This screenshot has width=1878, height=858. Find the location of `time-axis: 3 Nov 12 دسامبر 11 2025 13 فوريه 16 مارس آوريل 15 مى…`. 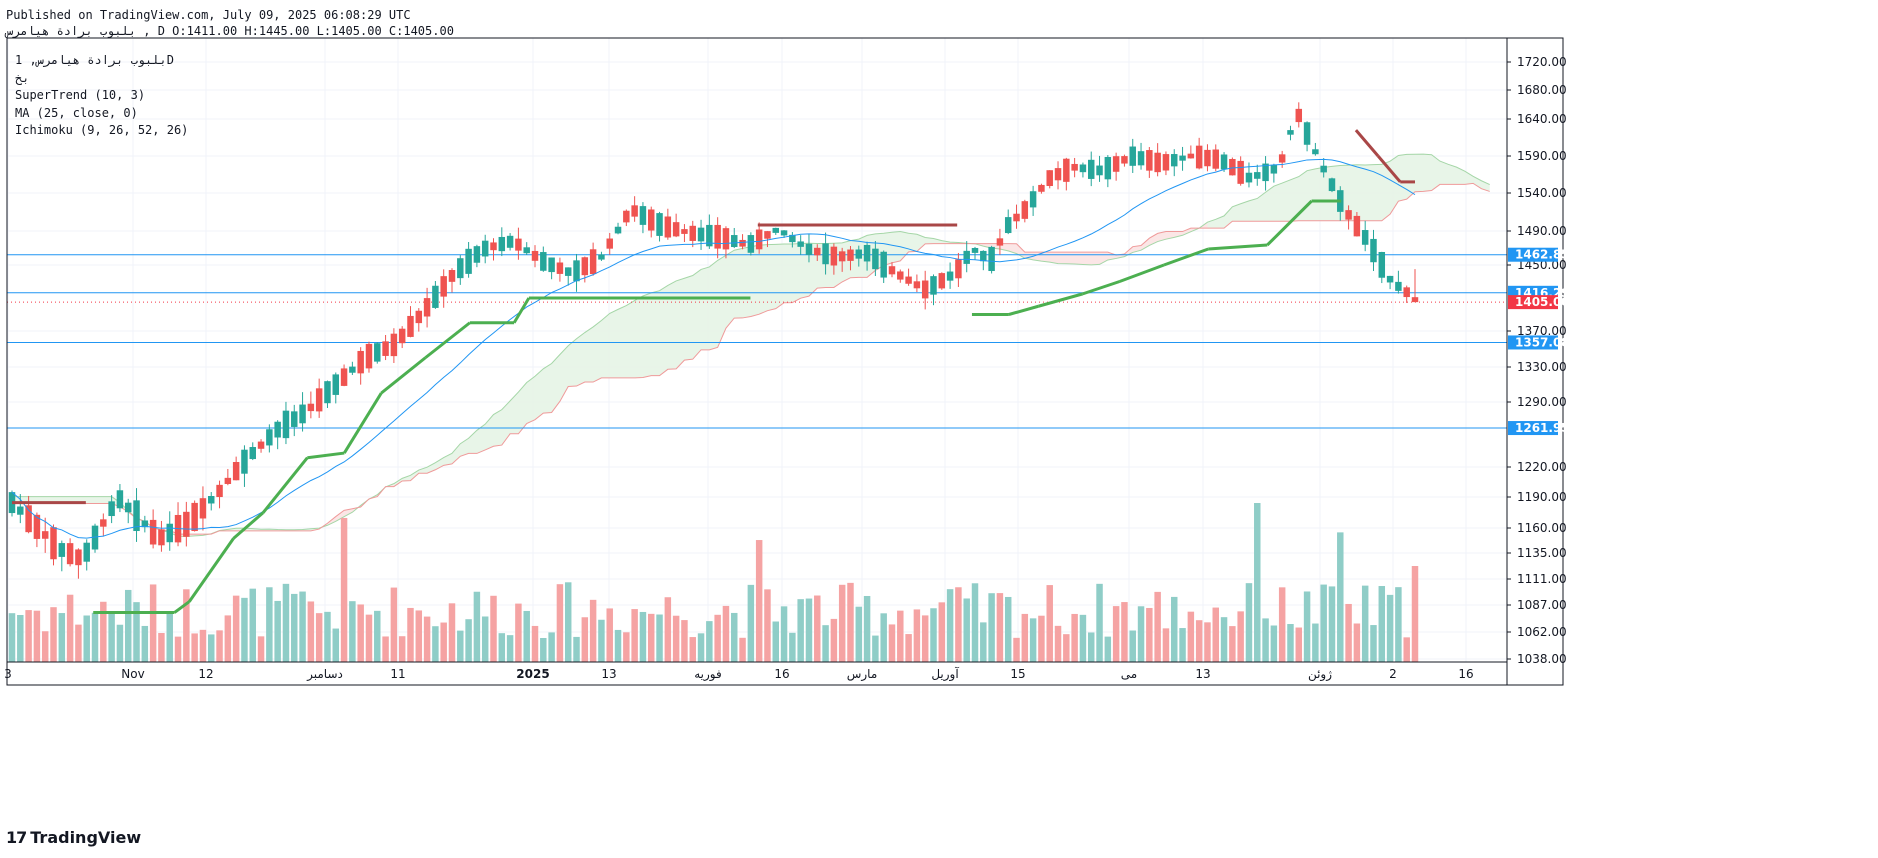

time-axis: 3 Nov 12 دسامبر 11 2025 13 فوريه 16 مارس آوريل 15 مى… is located at coordinates (738, 674).